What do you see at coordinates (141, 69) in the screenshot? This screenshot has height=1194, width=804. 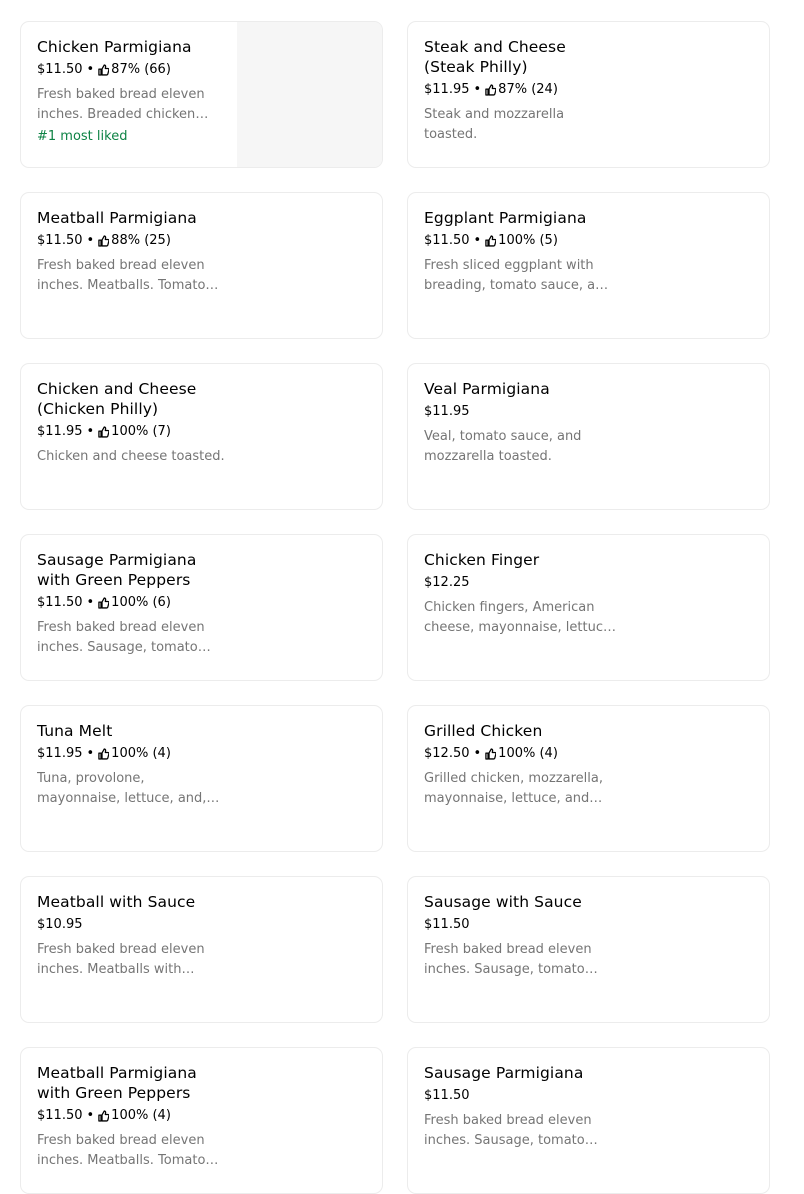 I see `menu-item-rating: 87% (66)` at bounding box center [141, 69].